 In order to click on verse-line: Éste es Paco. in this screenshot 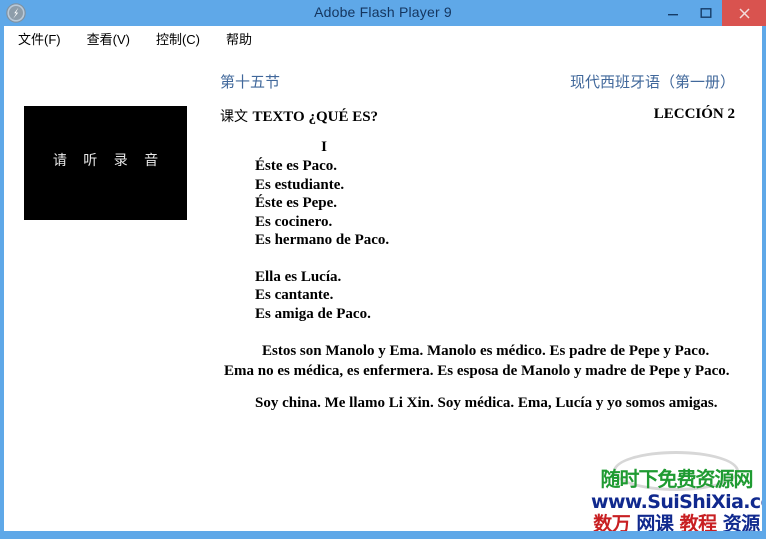, I will do `click(296, 166)`.